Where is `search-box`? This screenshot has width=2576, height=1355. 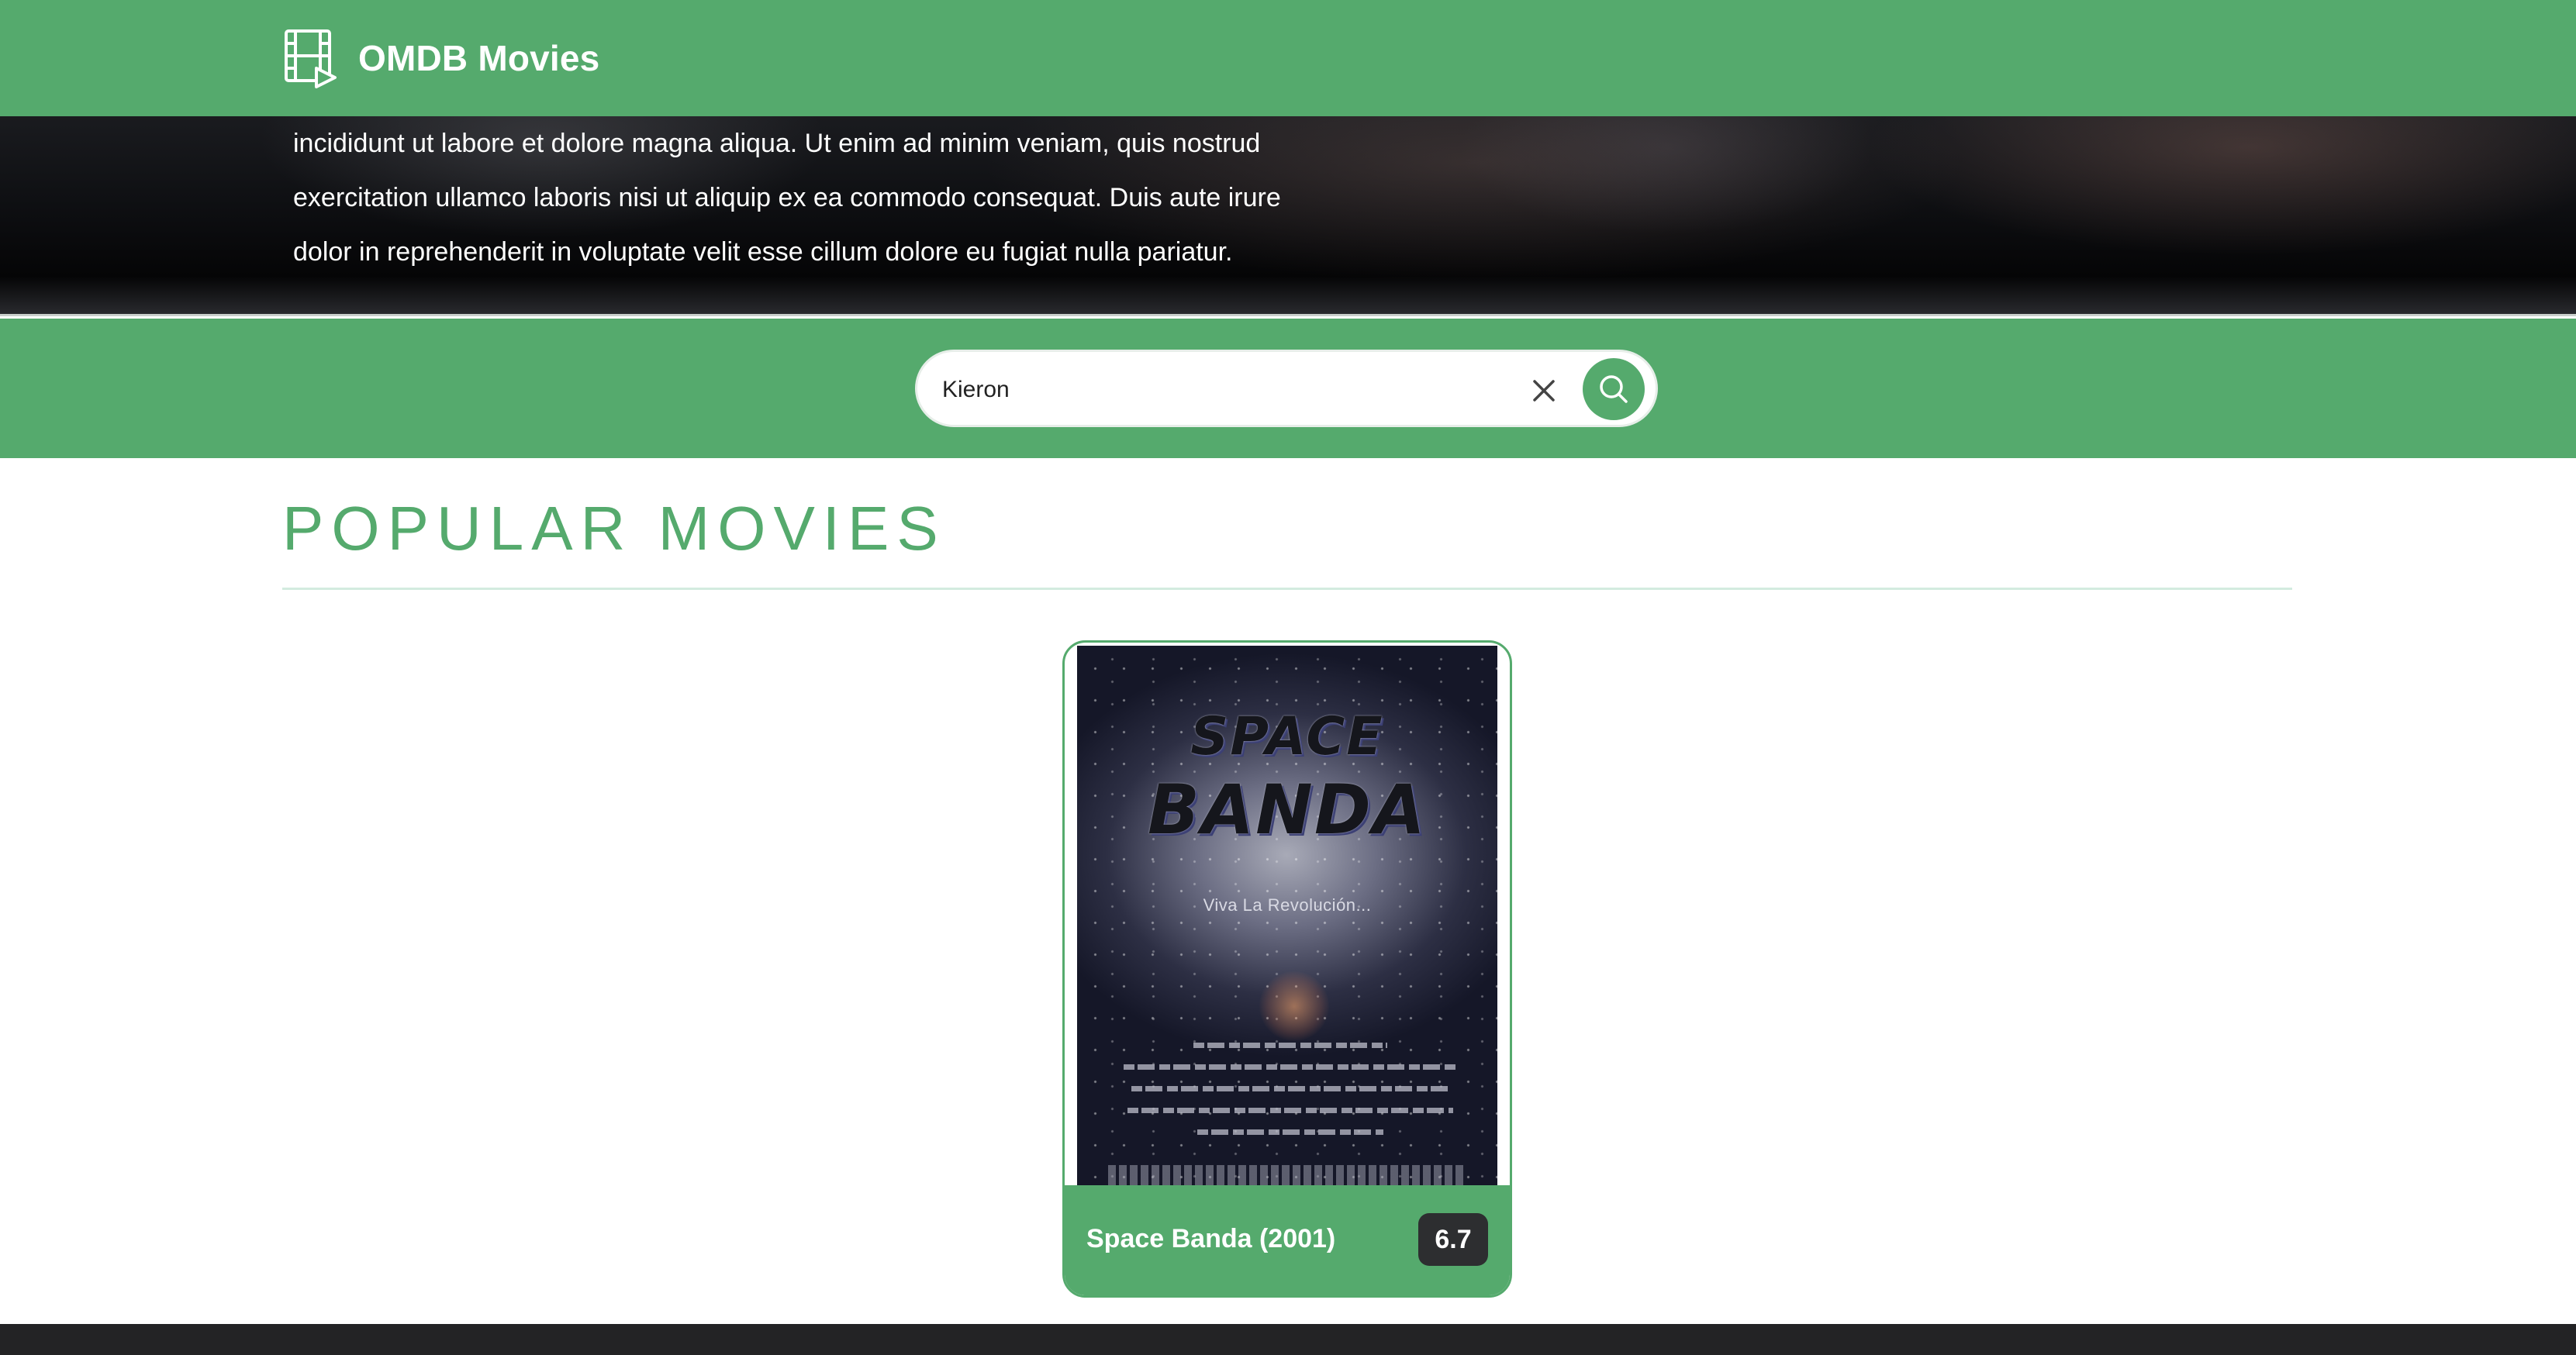
search-box is located at coordinates (1287, 388).